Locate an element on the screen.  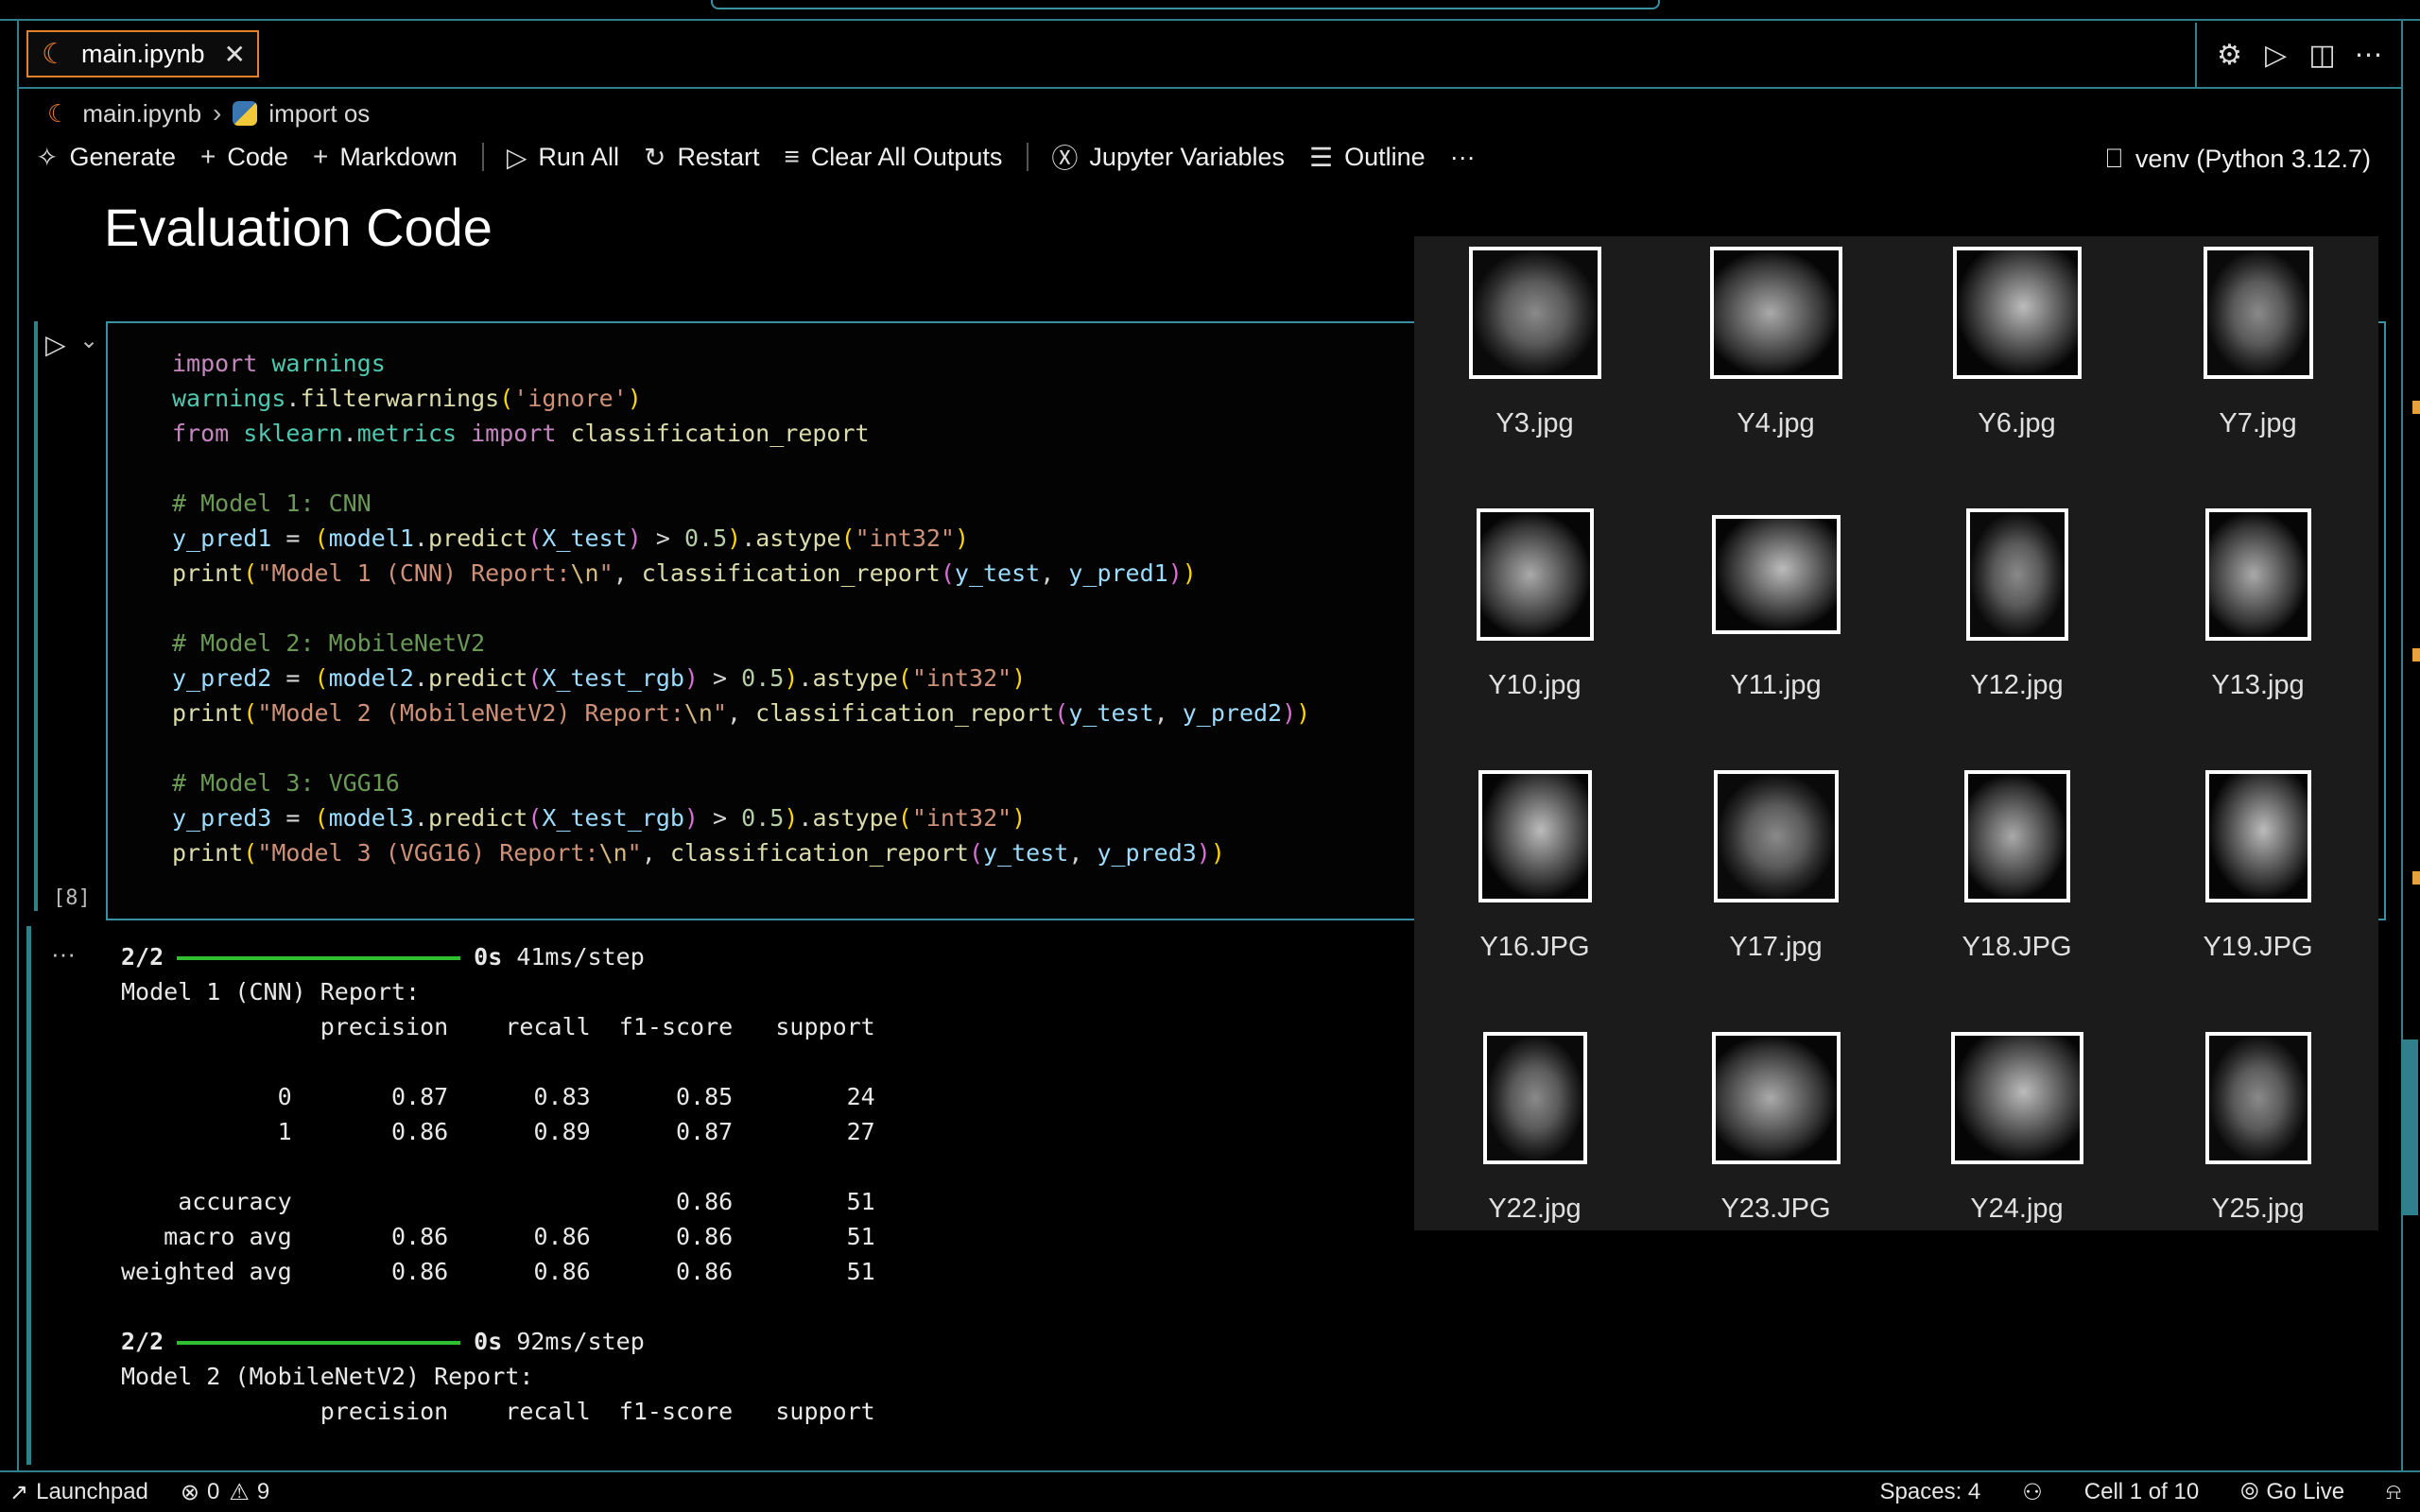
warning-icon: ⚠ is located at coordinates (239, 1492).